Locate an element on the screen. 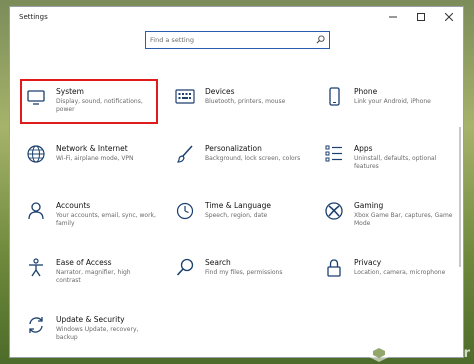 The image size is (474, 364). tile-label: Apps is located at coordinates (363, 148).